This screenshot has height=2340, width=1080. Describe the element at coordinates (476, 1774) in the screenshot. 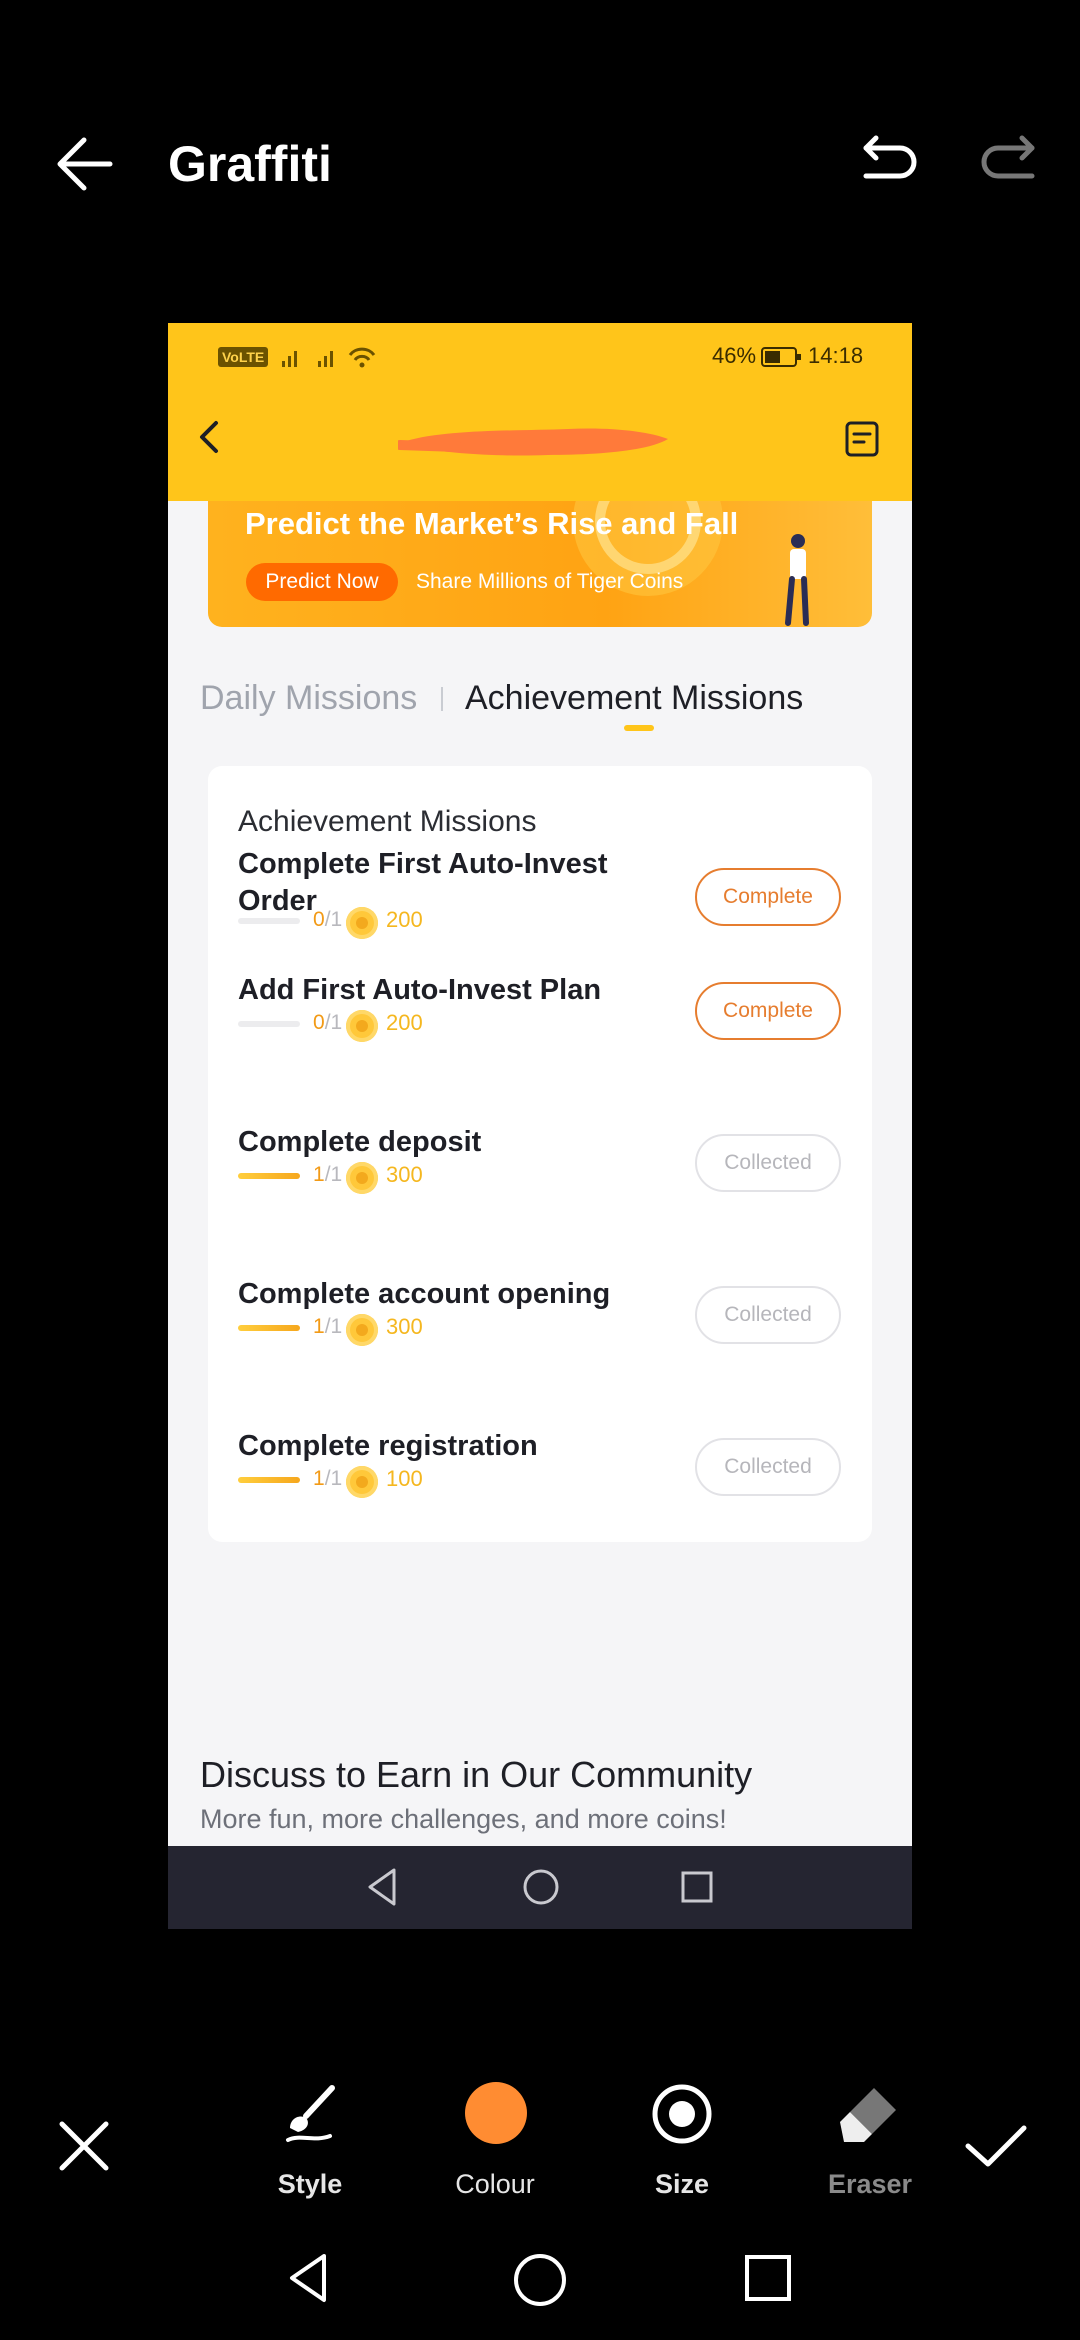

I see `community-title: Discuss to Earn in Our Community` at that location.